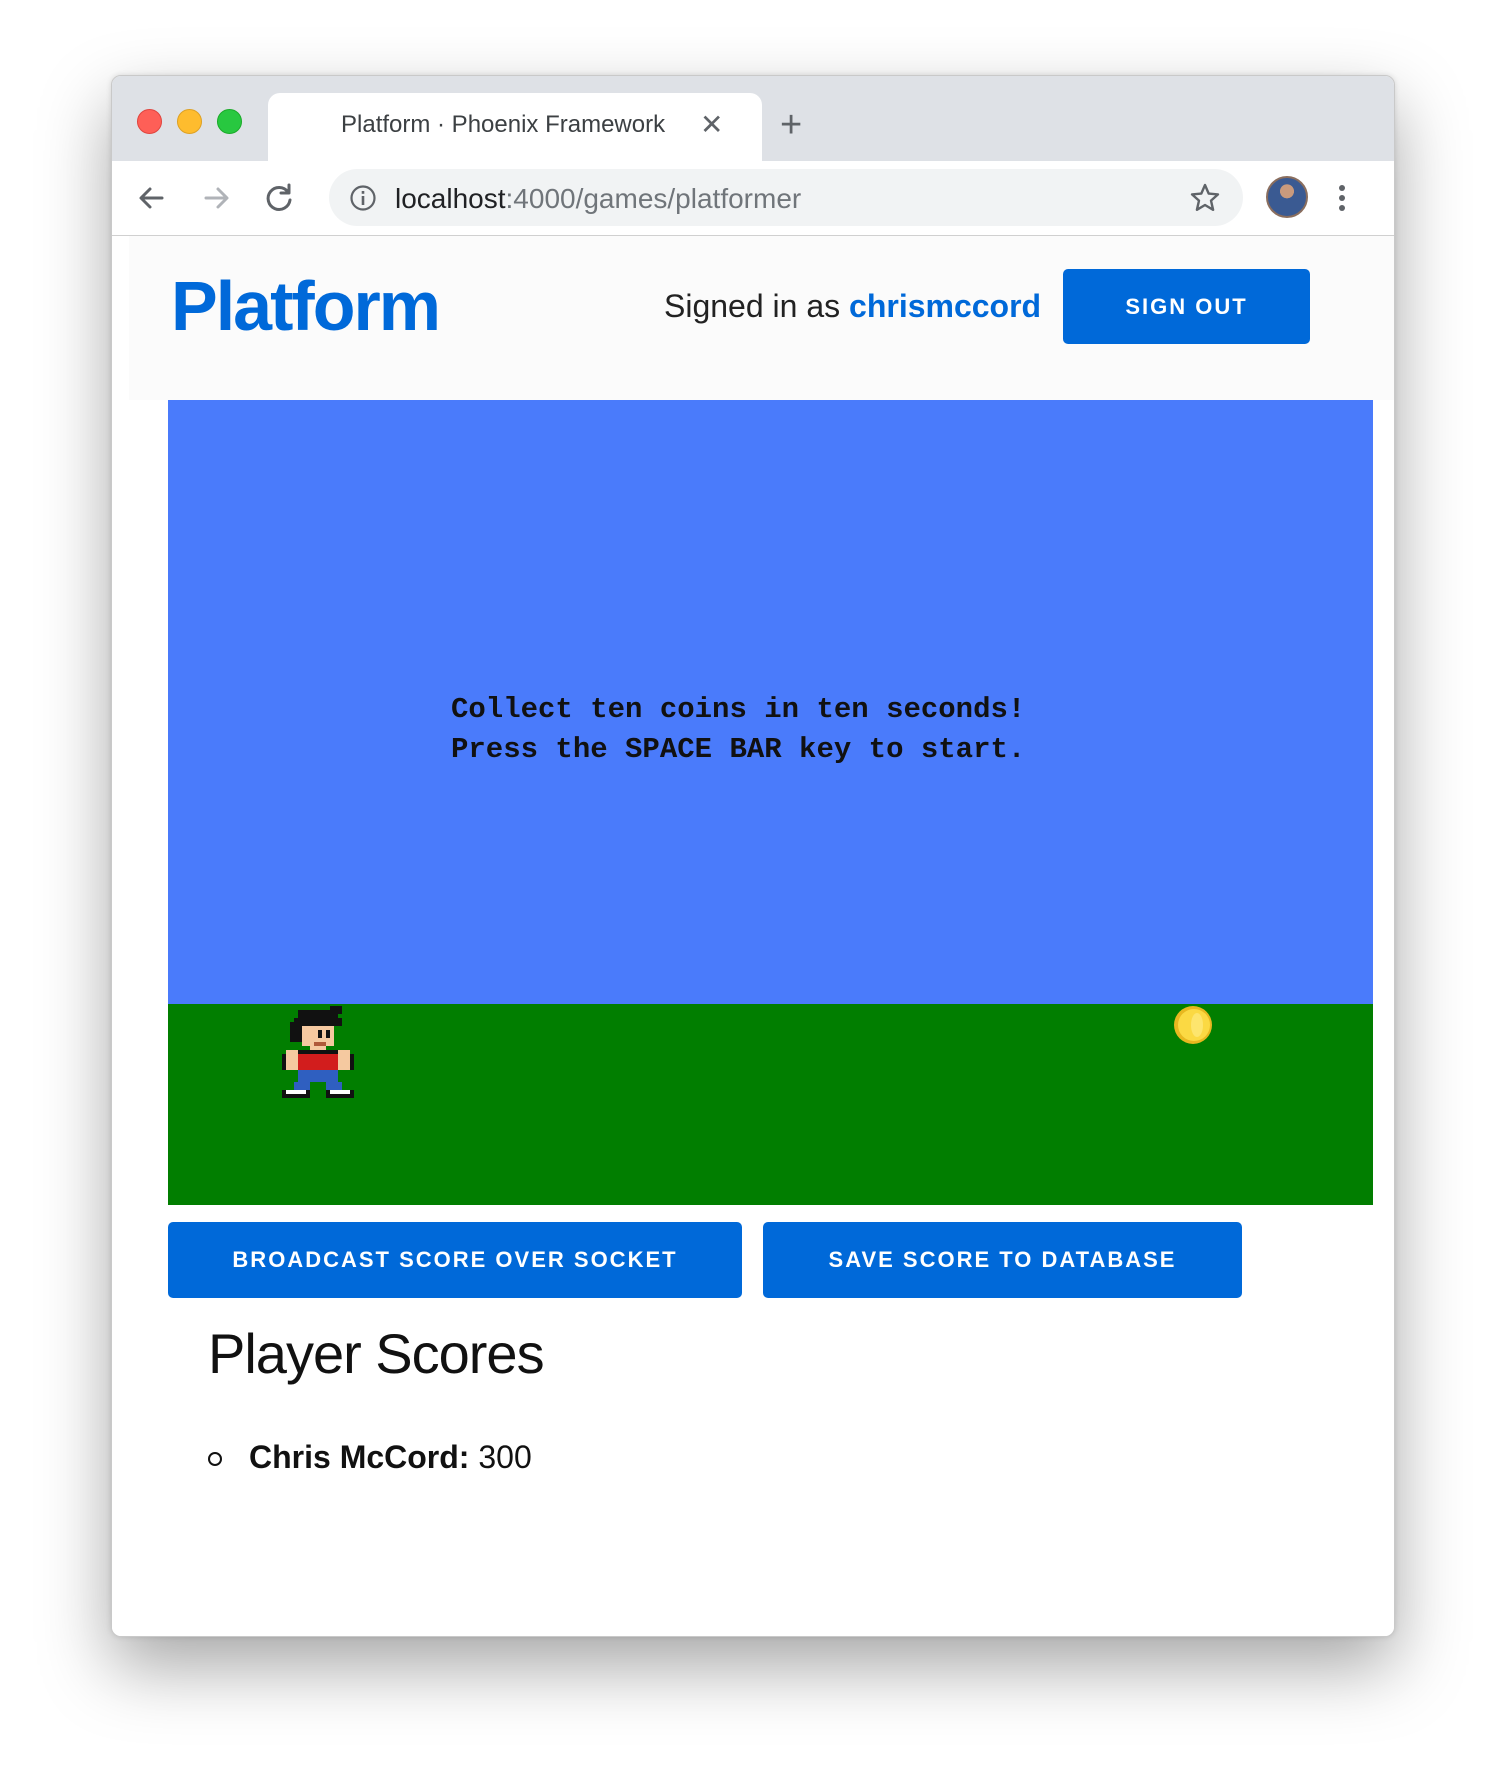 The width and height of the screenshot is (1504, 1778). I want to click on new-tab-icon: +, so click(791, 125).